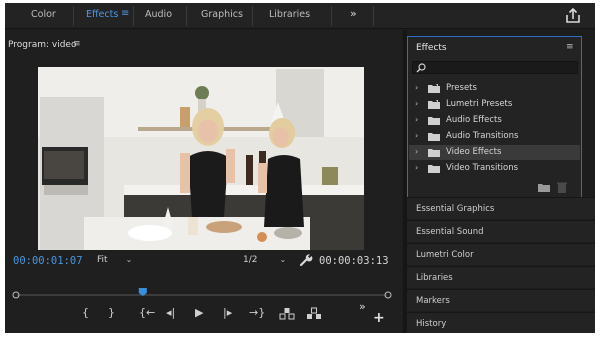 Image resolution: width=600 pixels, height=338 pixels. Describe the element at coordinates (421, 68) in the screenshot. I see `search-icon` at that location.